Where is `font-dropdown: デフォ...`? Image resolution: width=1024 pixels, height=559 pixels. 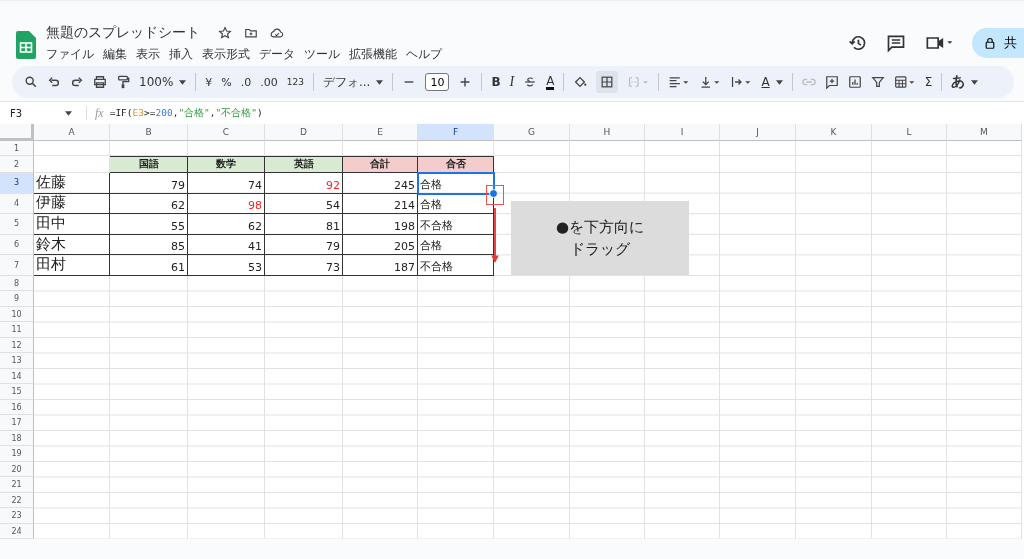
font-dropdown: デフォ... is located at coordinates (353, 82).